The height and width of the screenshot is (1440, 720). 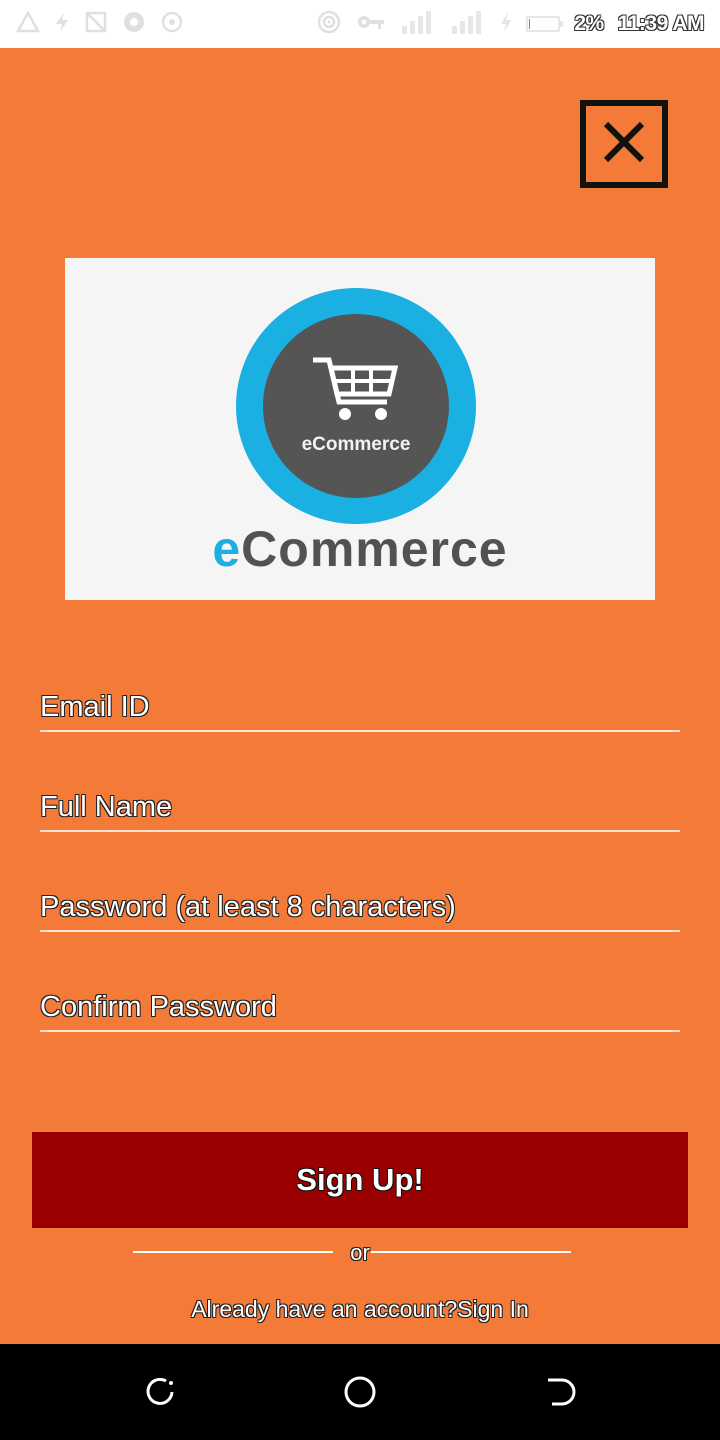 I want to click on logo-wordmark-accent: e, so click(x=227, y=549).